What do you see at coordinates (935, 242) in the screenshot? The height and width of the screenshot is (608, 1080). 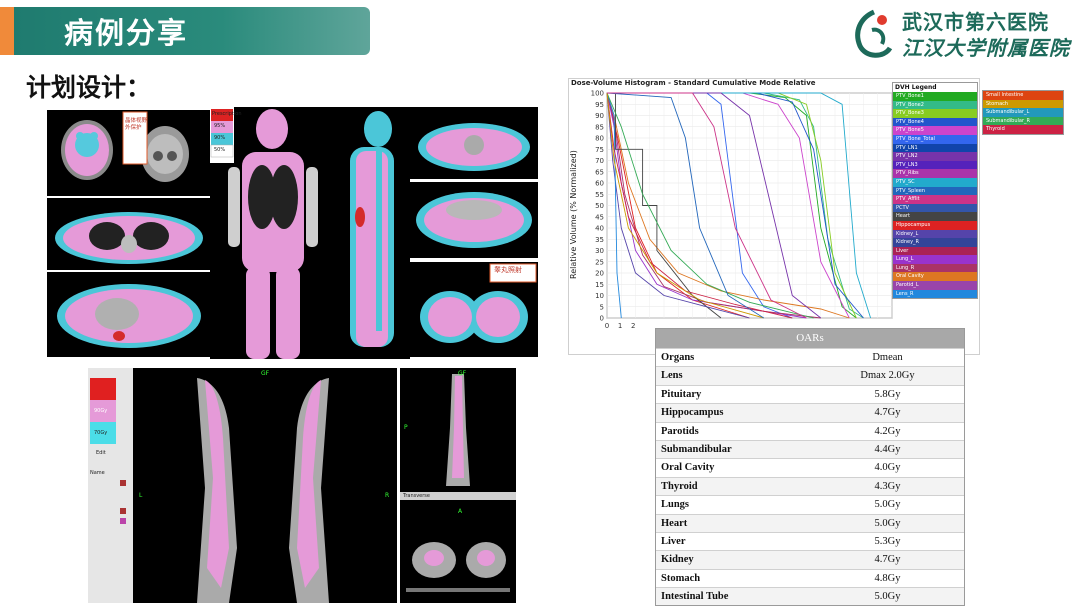 I see `dvh-legend-item: Kidney_R` at bounding box center [935, 242].